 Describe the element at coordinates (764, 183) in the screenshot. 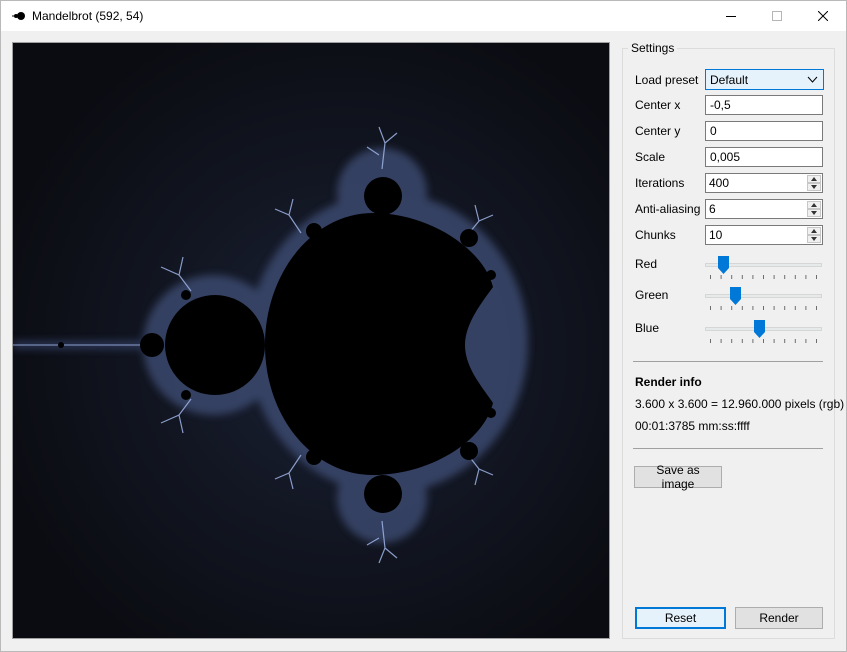

I see `iterations-spinner: 400` at that location.